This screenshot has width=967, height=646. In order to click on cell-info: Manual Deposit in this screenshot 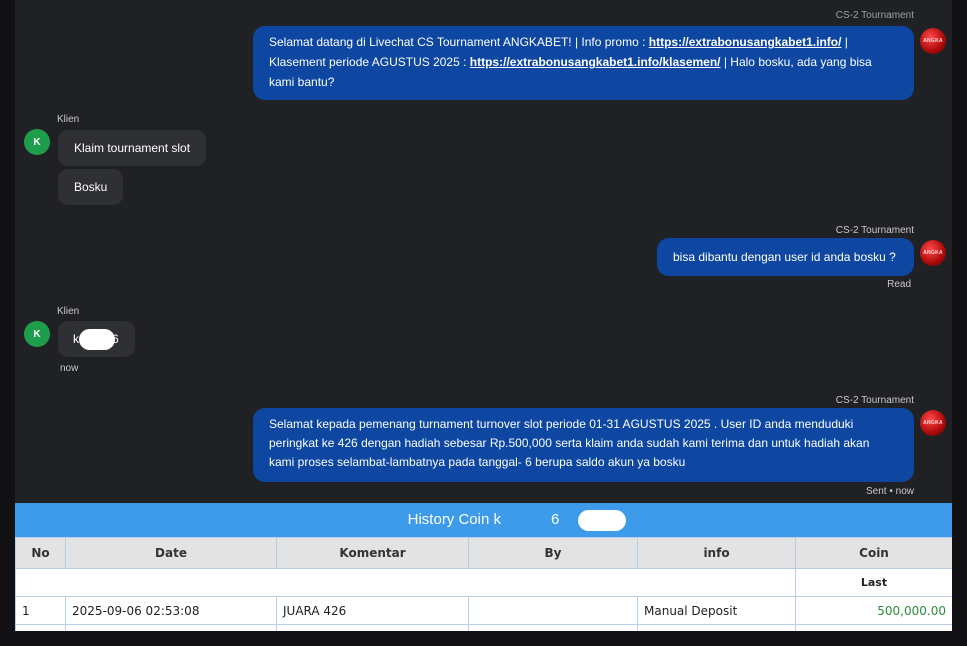, I will do `click(716, 610)`.